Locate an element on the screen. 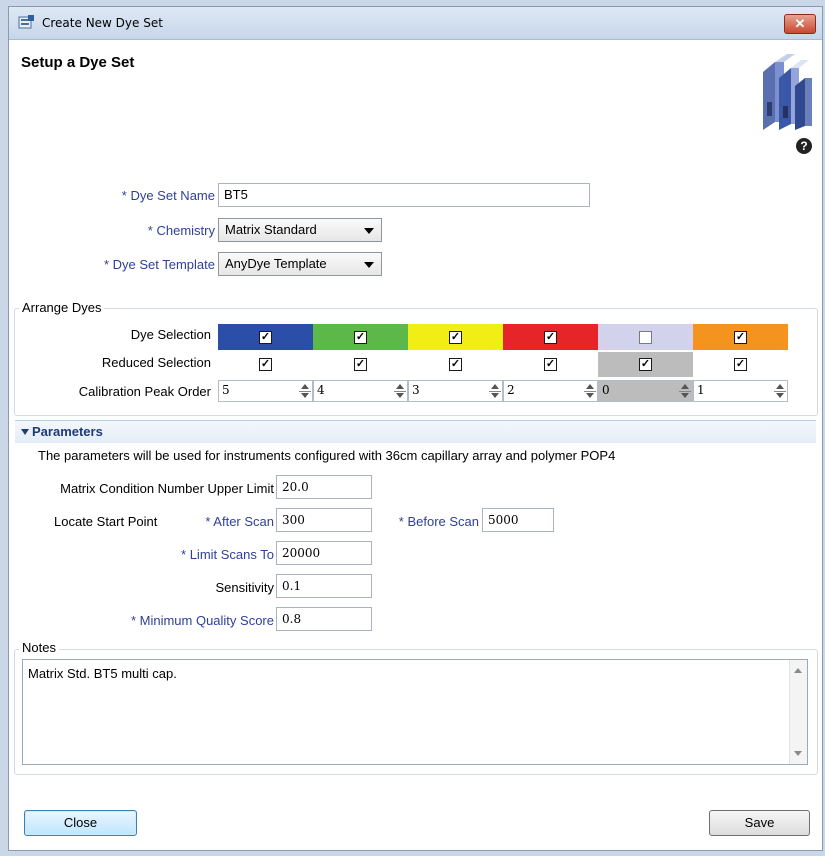 This screenshot has height=856, width=825. app-icon is located at coordinates (26, 22).